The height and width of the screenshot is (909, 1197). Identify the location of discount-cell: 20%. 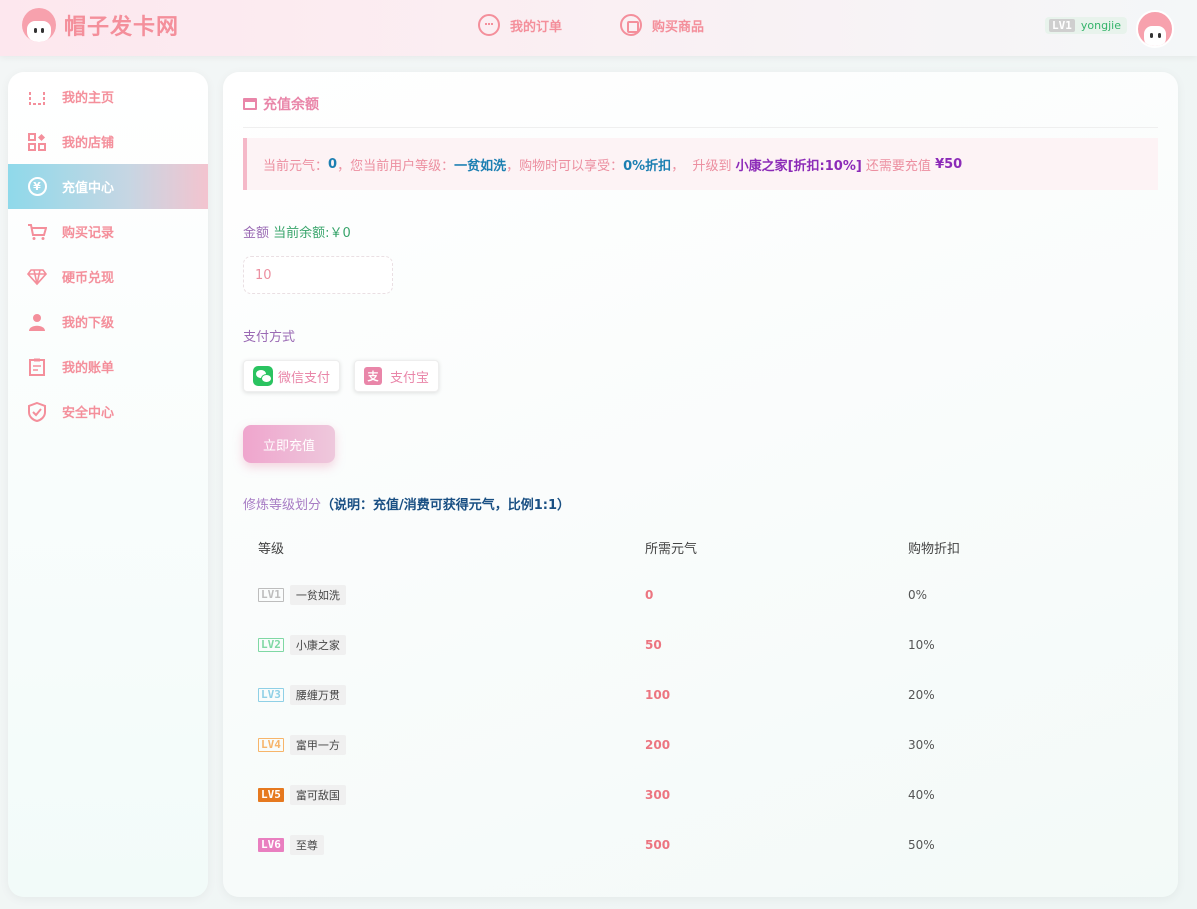
(921, 695).